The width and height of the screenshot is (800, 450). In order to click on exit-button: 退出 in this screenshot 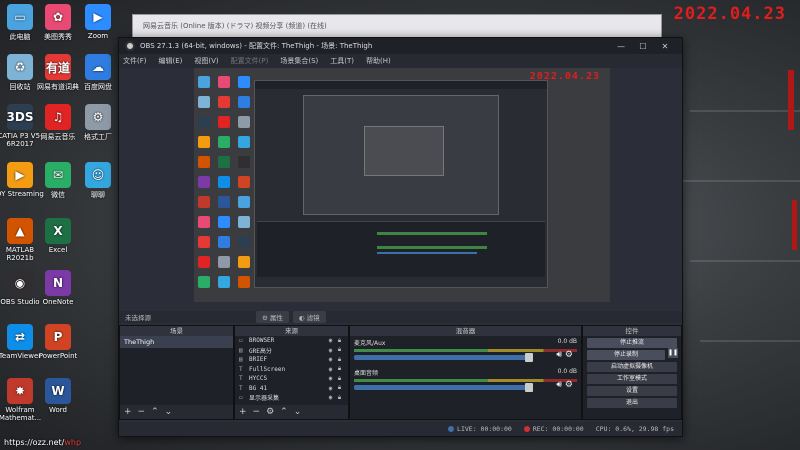, I will do `click(632, 403)`.